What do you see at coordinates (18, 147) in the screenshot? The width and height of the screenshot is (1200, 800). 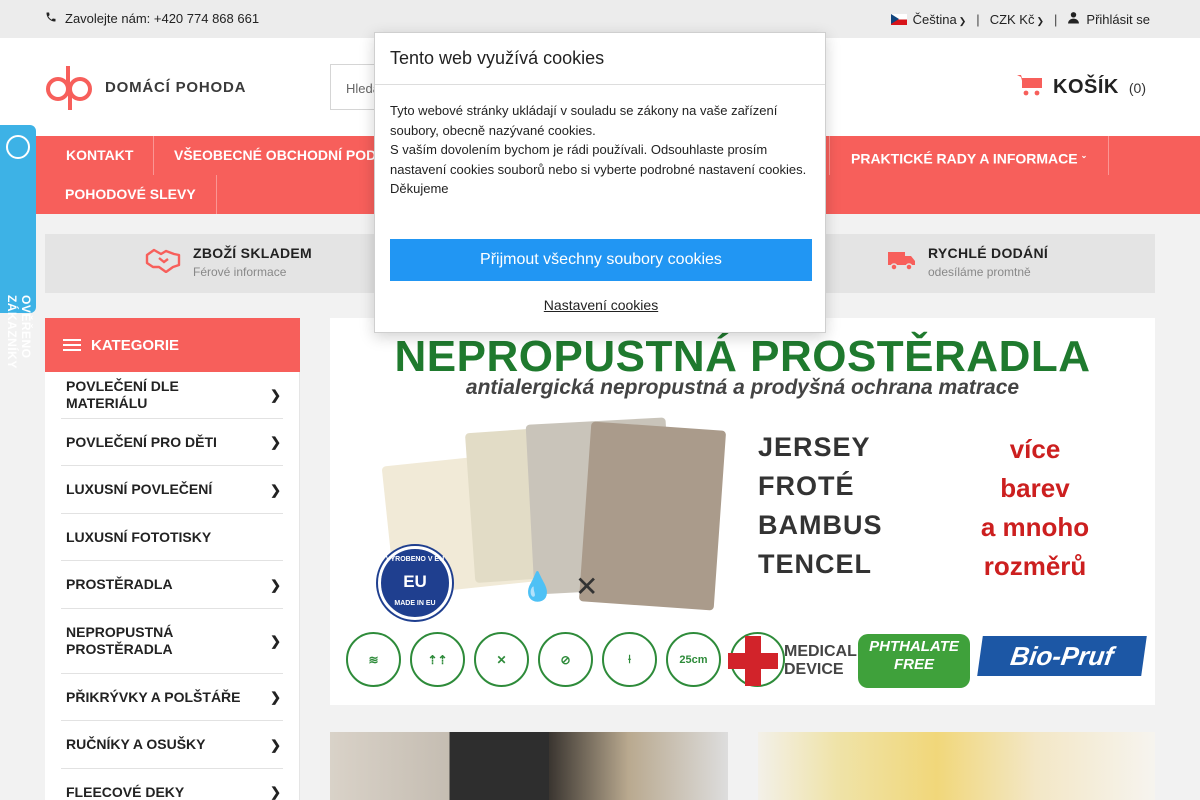 I see `verified-seal-icon` at bounding box center [18, 147].